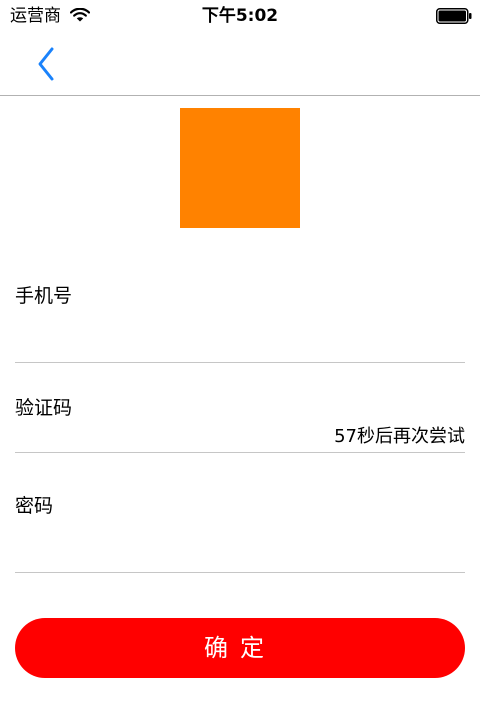  I want to click on confirm-button: 确定, so click(240, 648).